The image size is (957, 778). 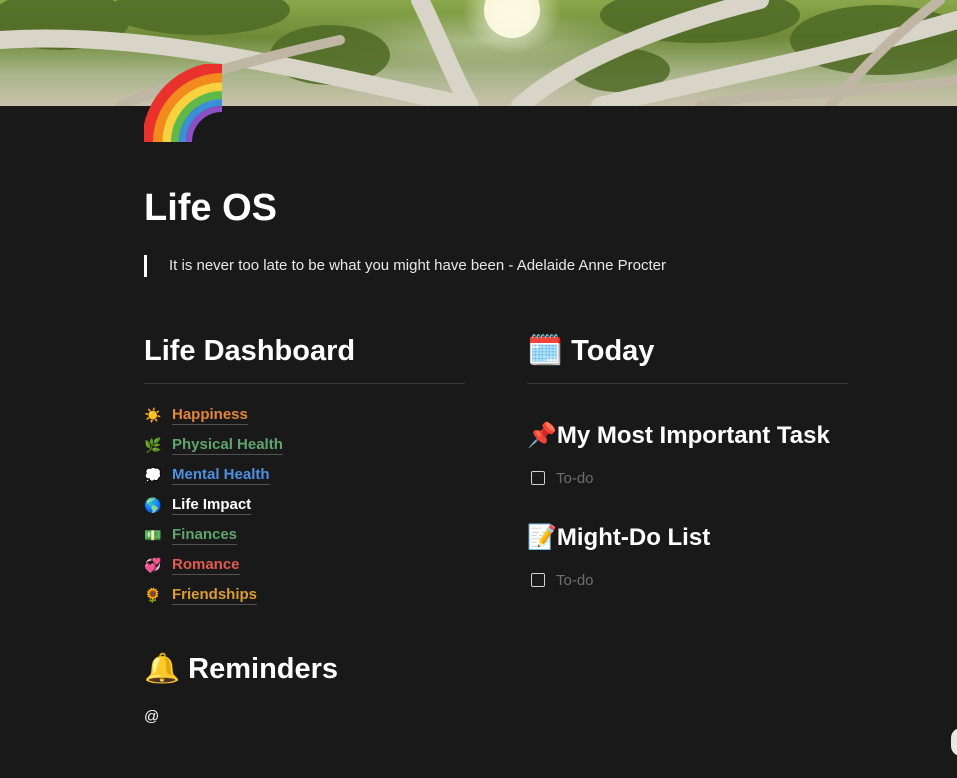 I want to click on dashboard-link-finances: 💵 Finances, so click(x=304, y=535).